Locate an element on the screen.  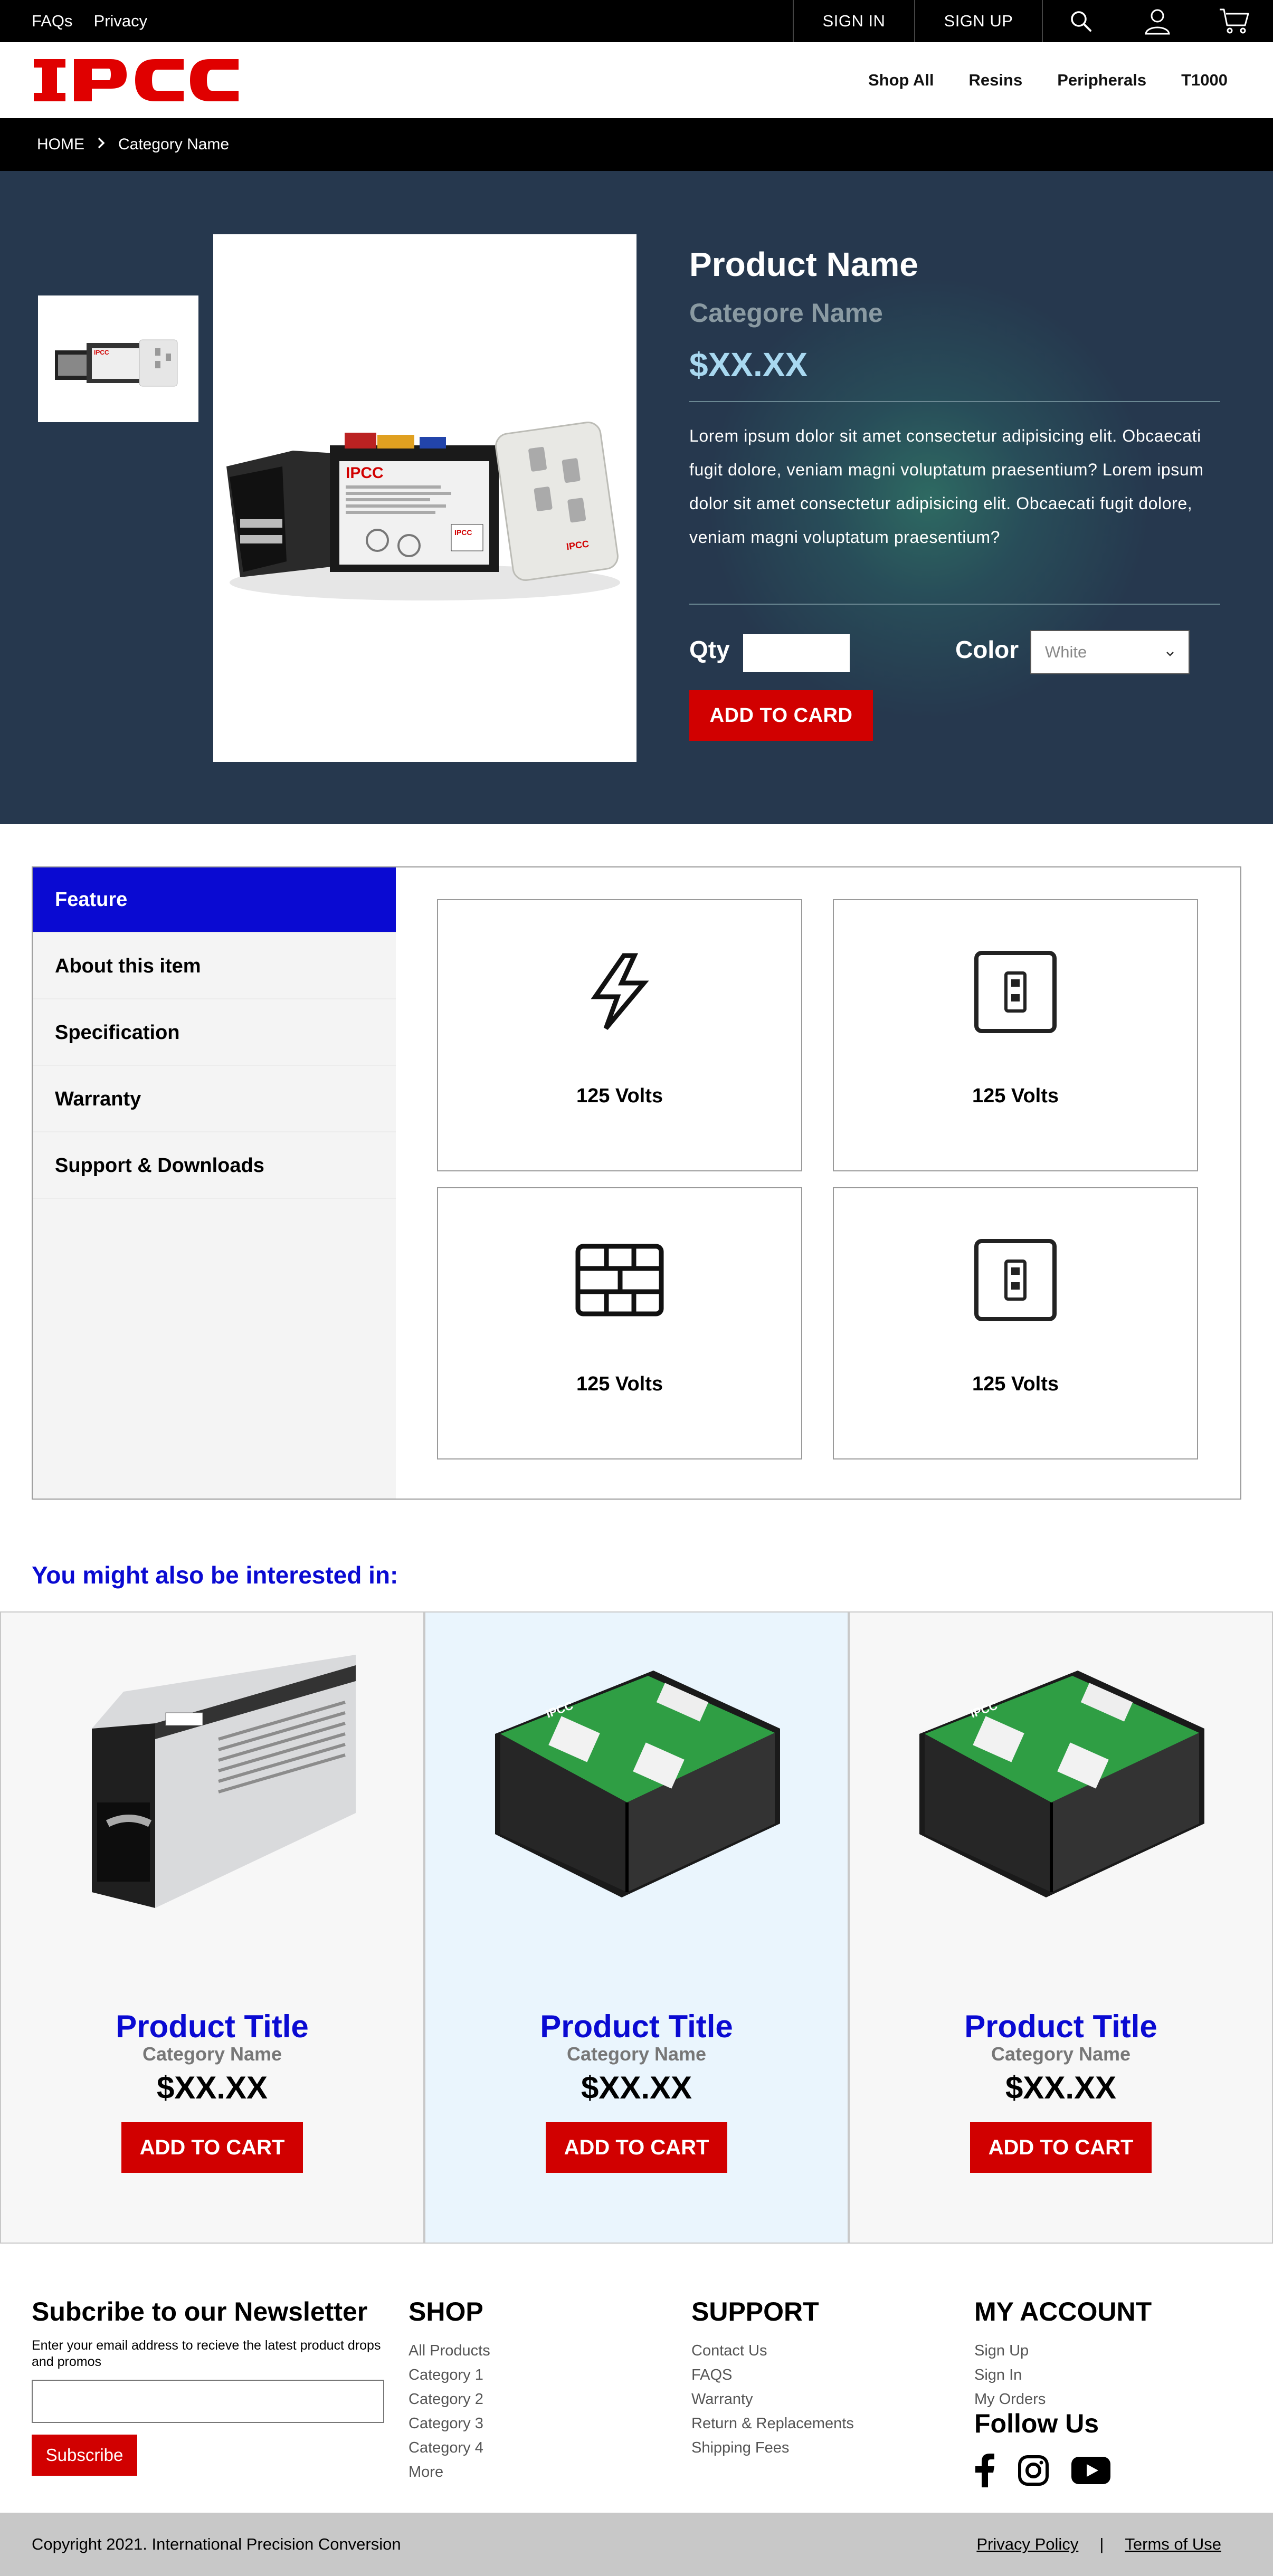
footer-account-column: MY ACCOUNT Sign Up Sign In My Orders is located at coordinates (1063, 2353).